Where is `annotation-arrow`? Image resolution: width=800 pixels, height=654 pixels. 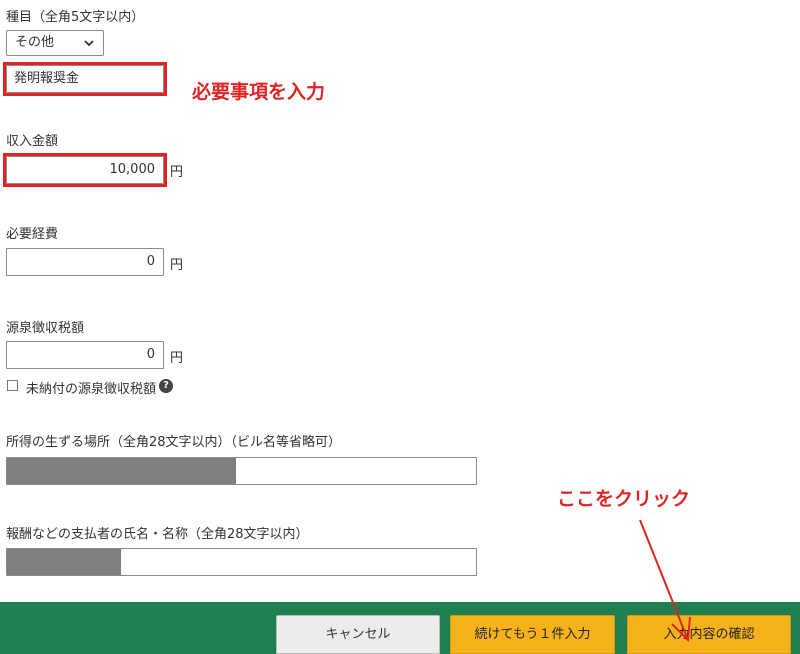
annotation-arrow is located at coordinates (665, 581).